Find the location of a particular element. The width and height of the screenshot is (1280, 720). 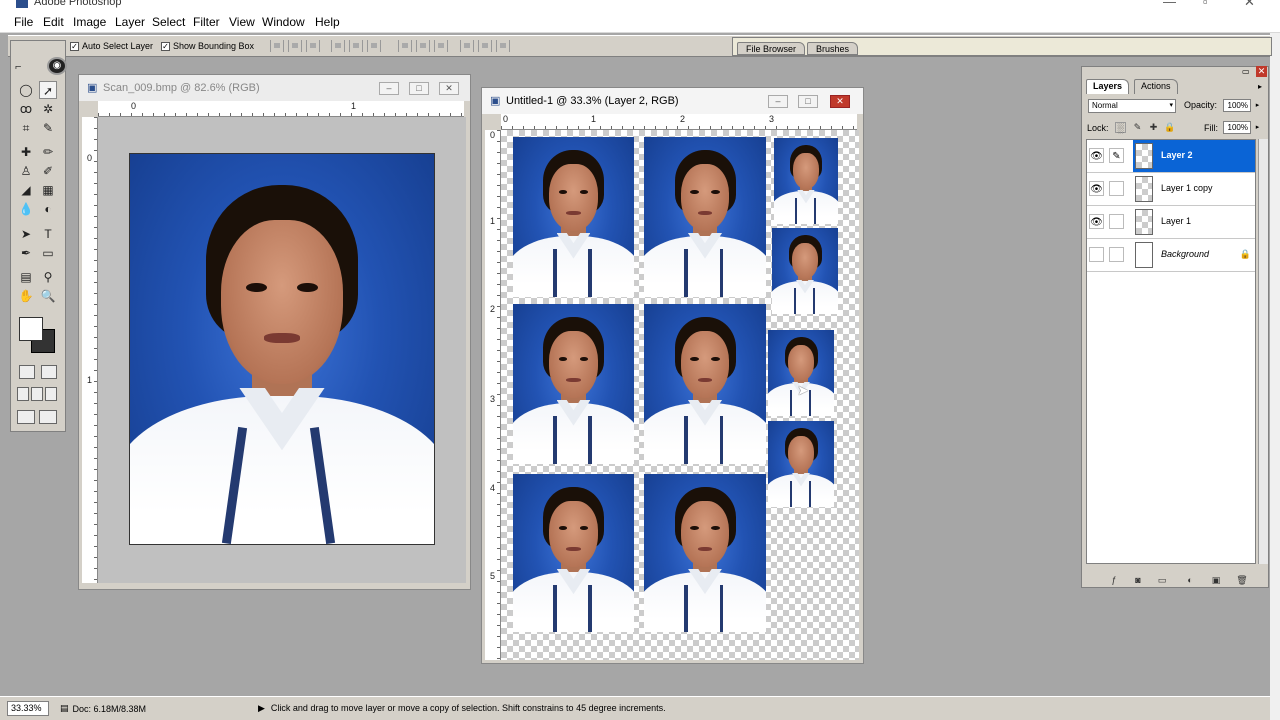

trash-icon: 🗑 is located at coordinates (1242, 580).